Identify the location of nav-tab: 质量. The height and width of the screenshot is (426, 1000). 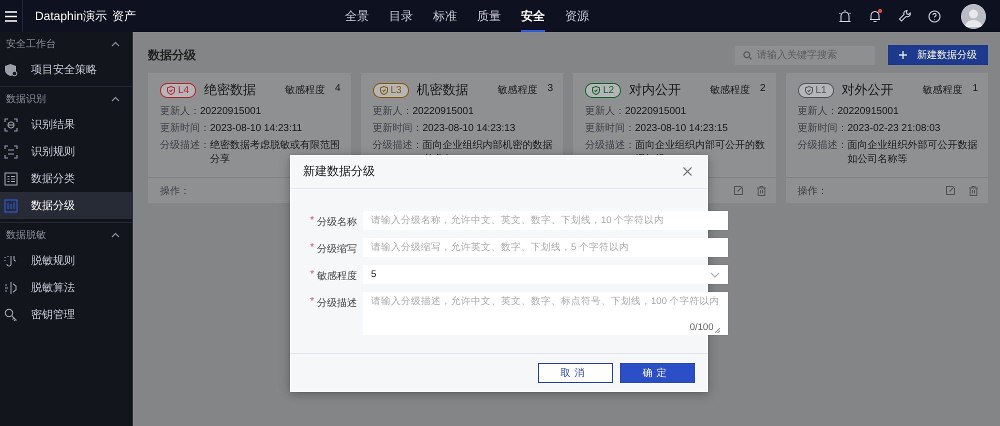
(489, 16).